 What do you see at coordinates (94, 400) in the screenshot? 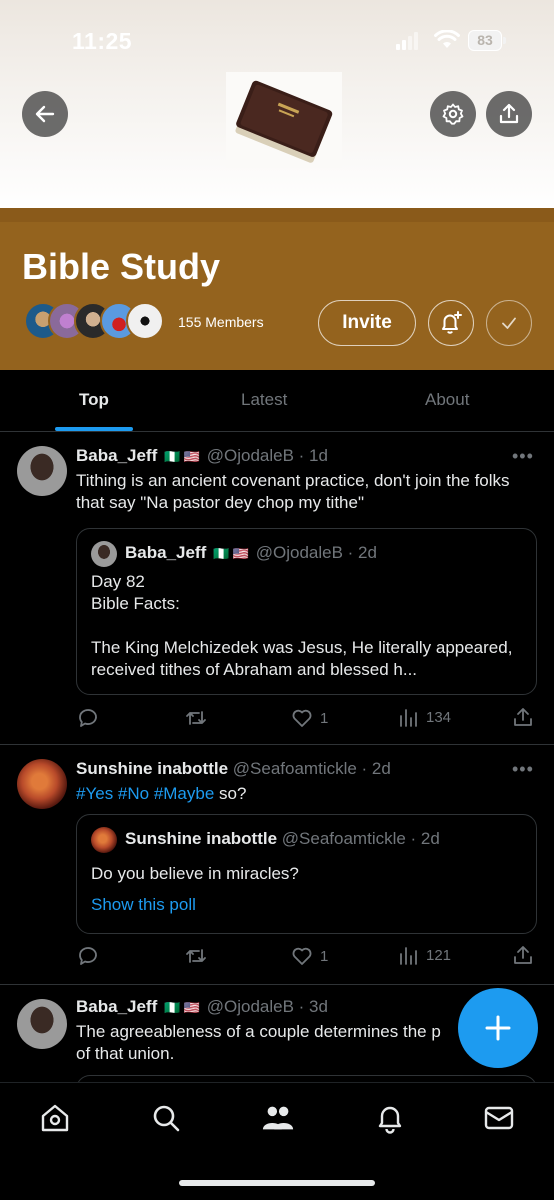
I see `tab-top: Top` at bounding box center [94, 400].